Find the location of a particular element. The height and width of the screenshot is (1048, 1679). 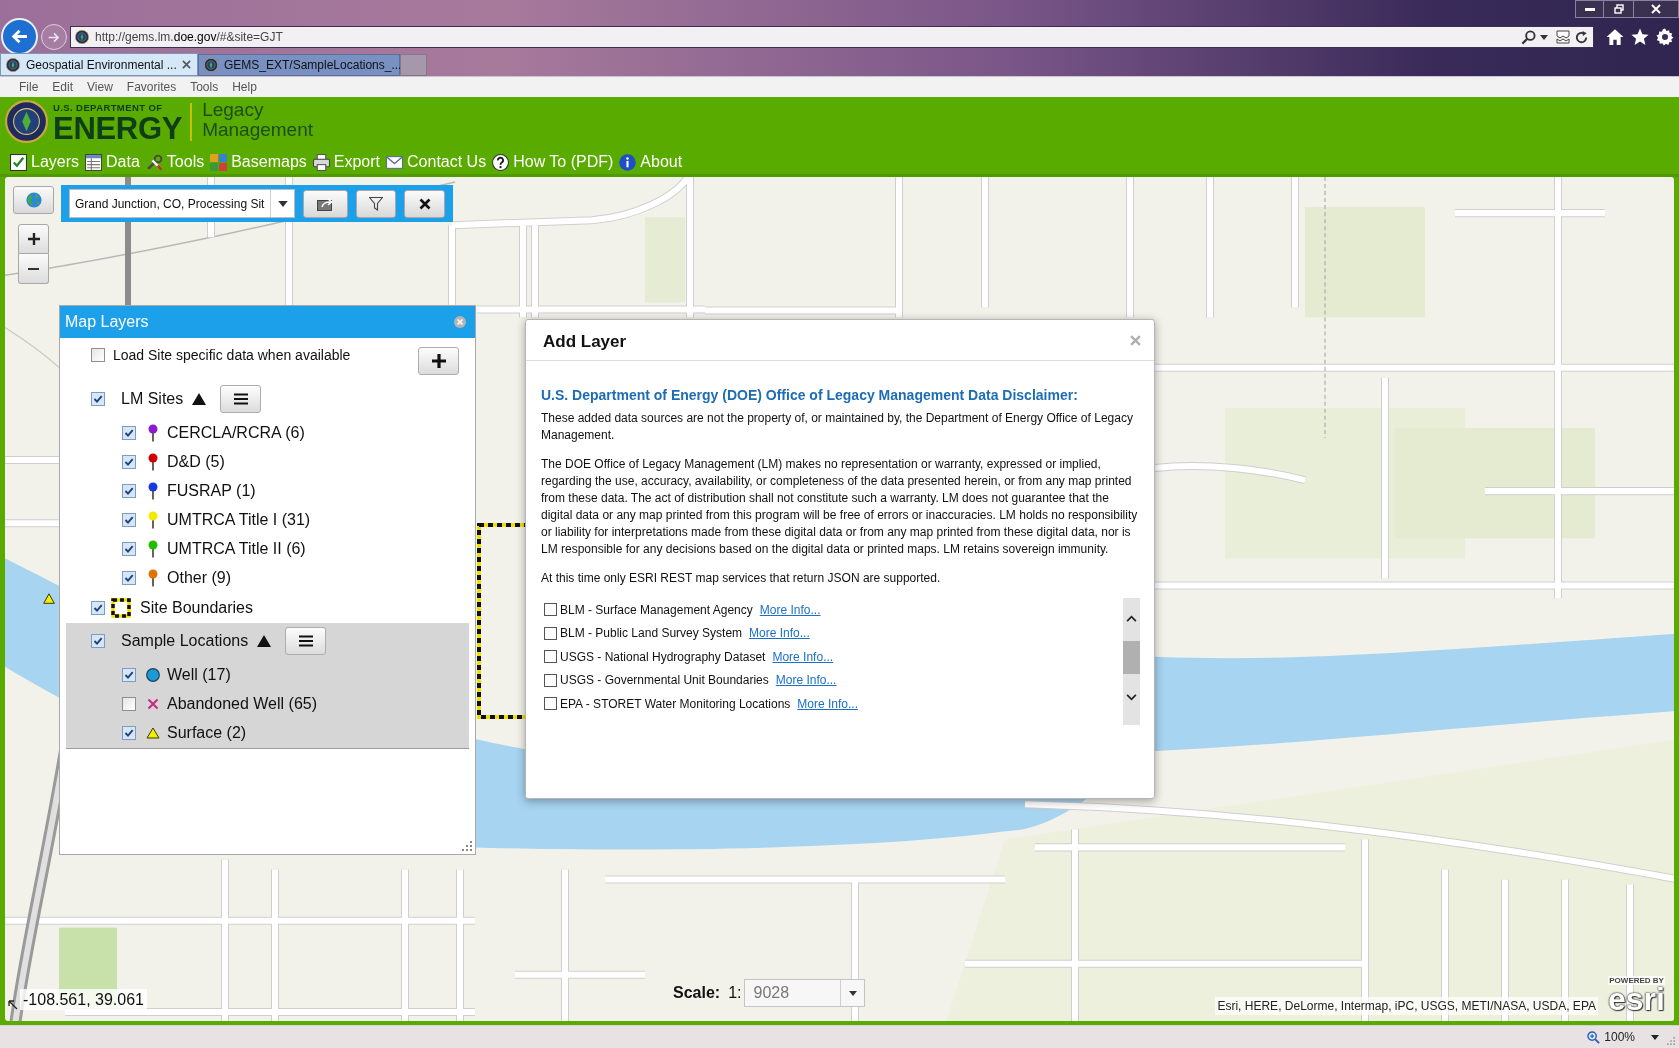

layer-name: UMTRCA Title I (31) is located at coordinates (239, 519).